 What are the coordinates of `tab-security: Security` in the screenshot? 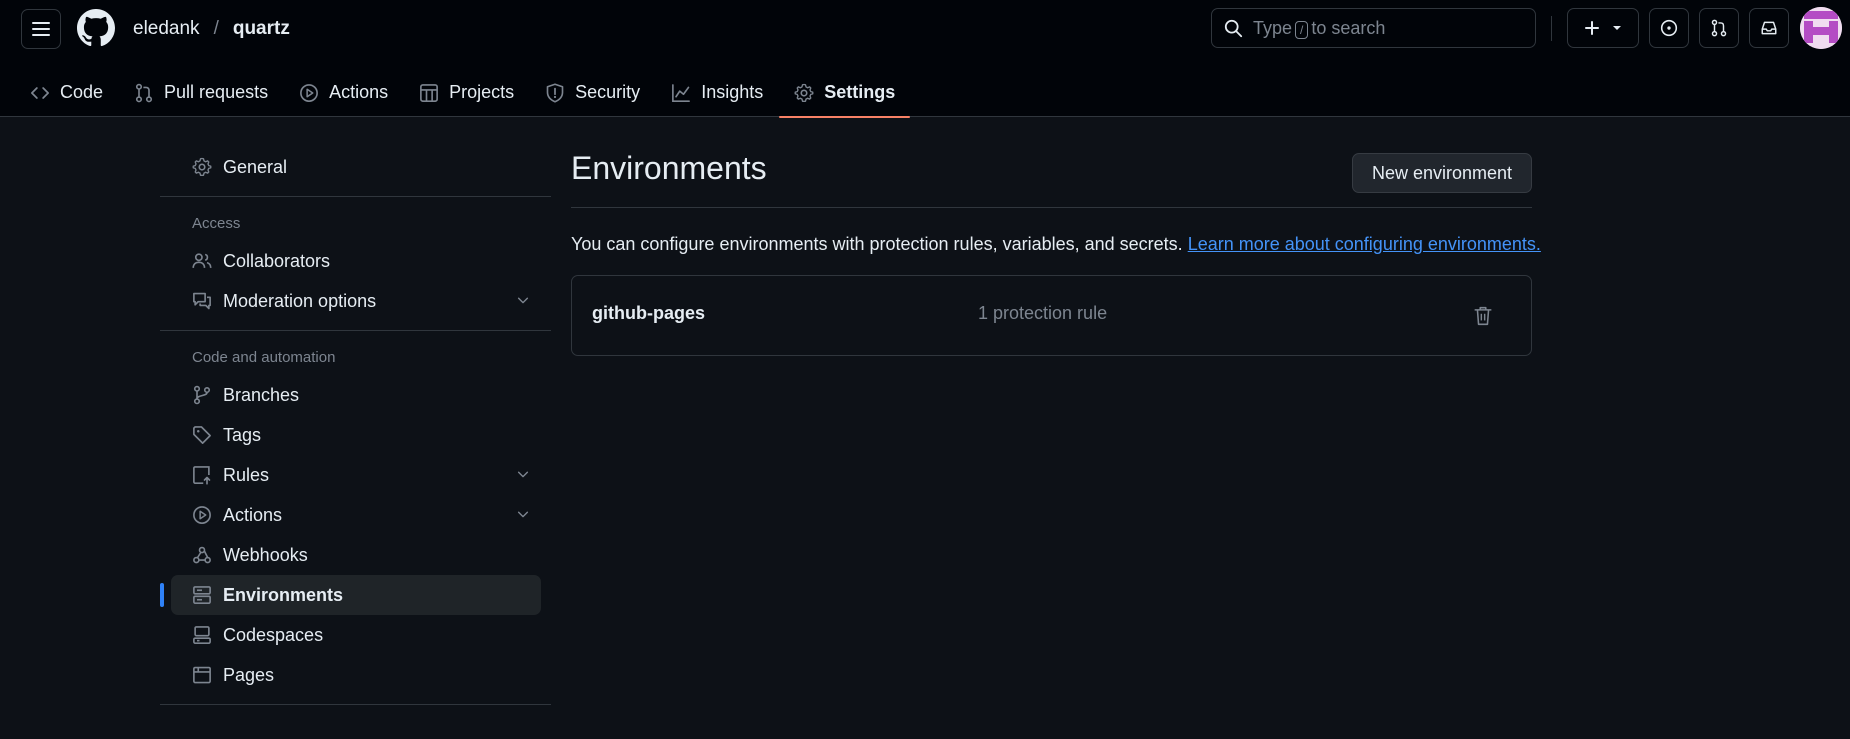 It's located at (592, 92).